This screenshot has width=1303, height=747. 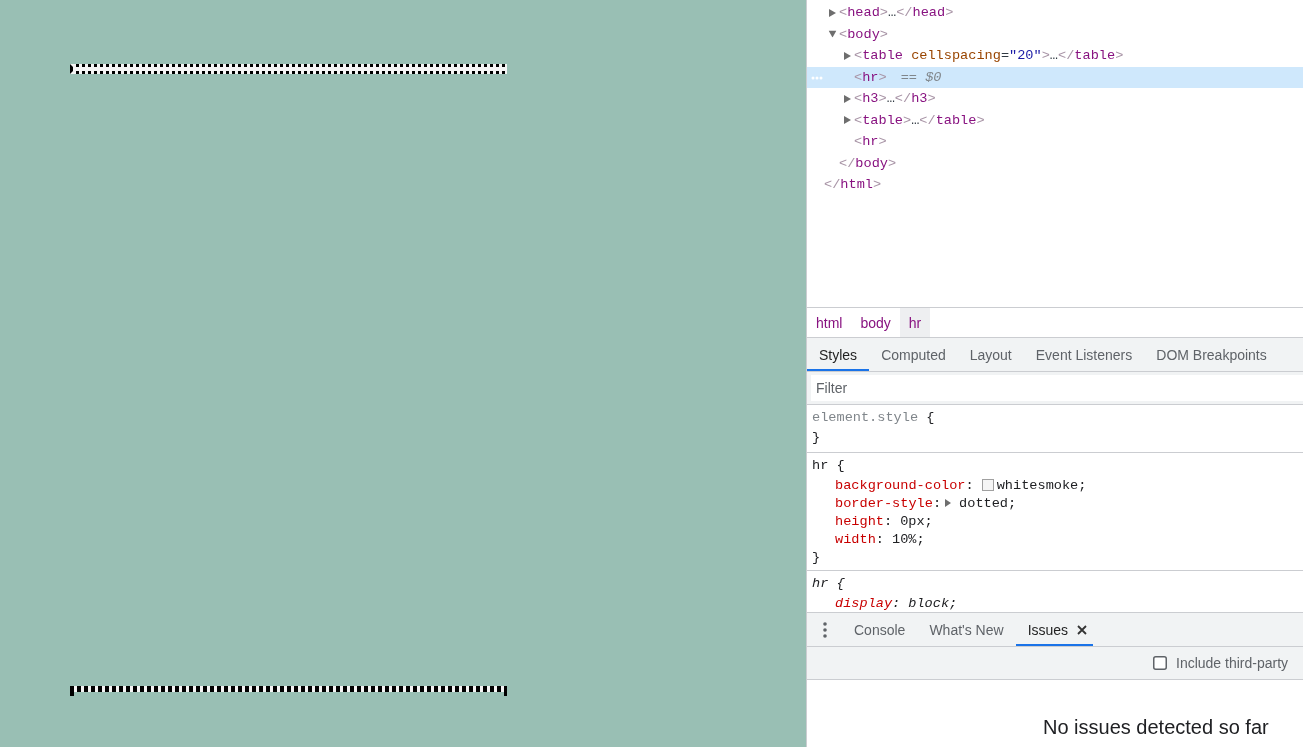 I want to click on color-swatch-icon, so click(x=987, y=485).